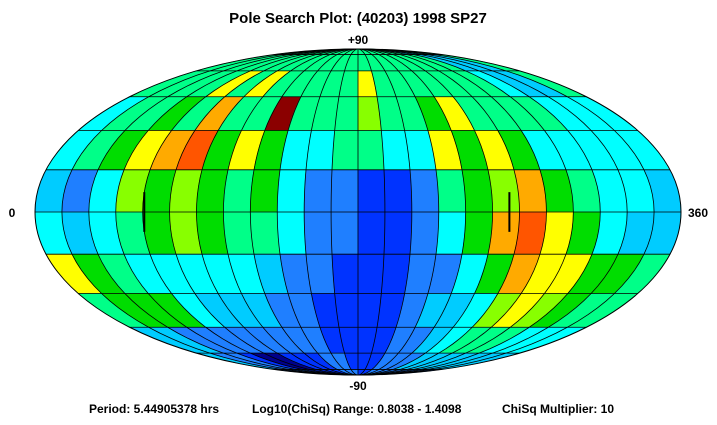 The height and width of the screenshot is (425, 717). Describe the element at coordinates (12, 213) in the screenshot. I see `label-longitude-0: 0` at that location.